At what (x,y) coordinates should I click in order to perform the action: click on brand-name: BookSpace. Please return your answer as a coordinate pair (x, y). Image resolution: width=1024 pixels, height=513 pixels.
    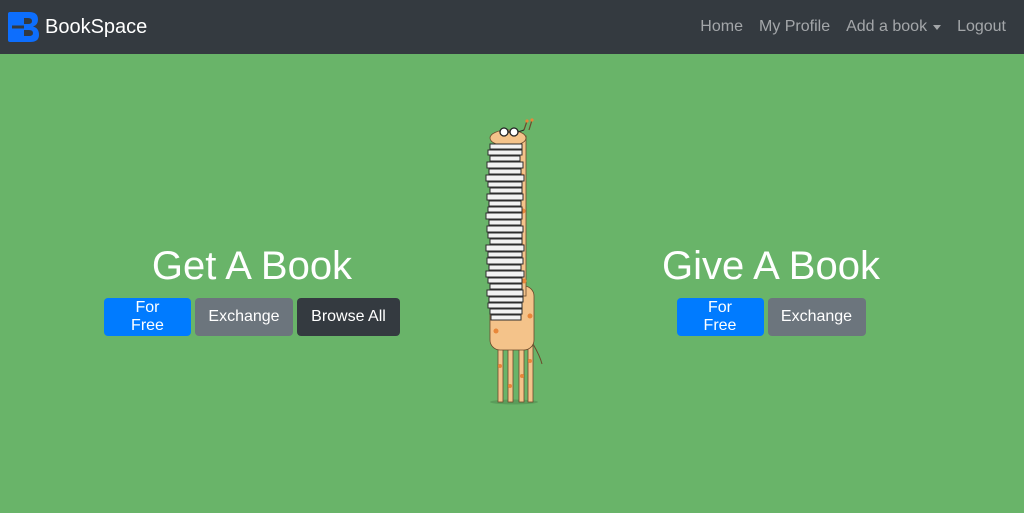
    Looking at the image, I should click on (96, 27).